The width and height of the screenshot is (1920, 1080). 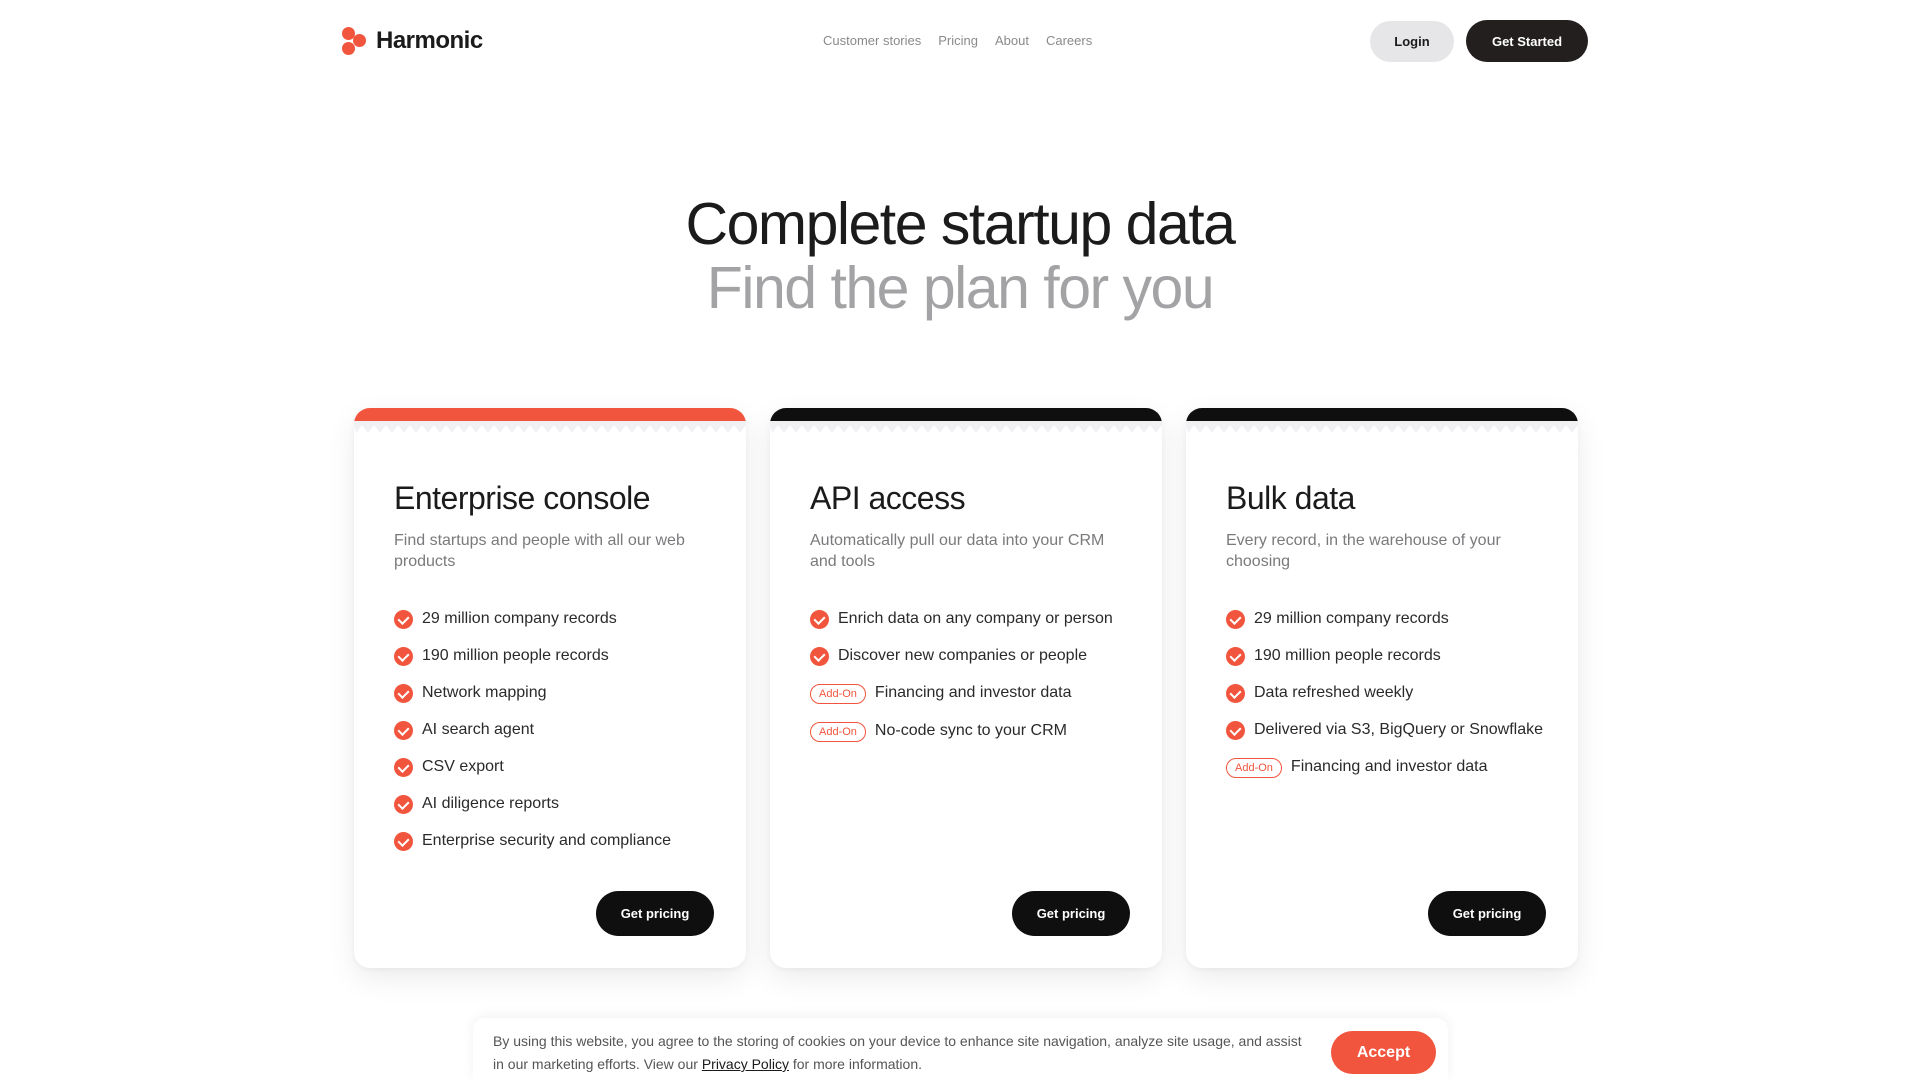 I want to click on feature-item: CSV export, so click(x=559, y=767).